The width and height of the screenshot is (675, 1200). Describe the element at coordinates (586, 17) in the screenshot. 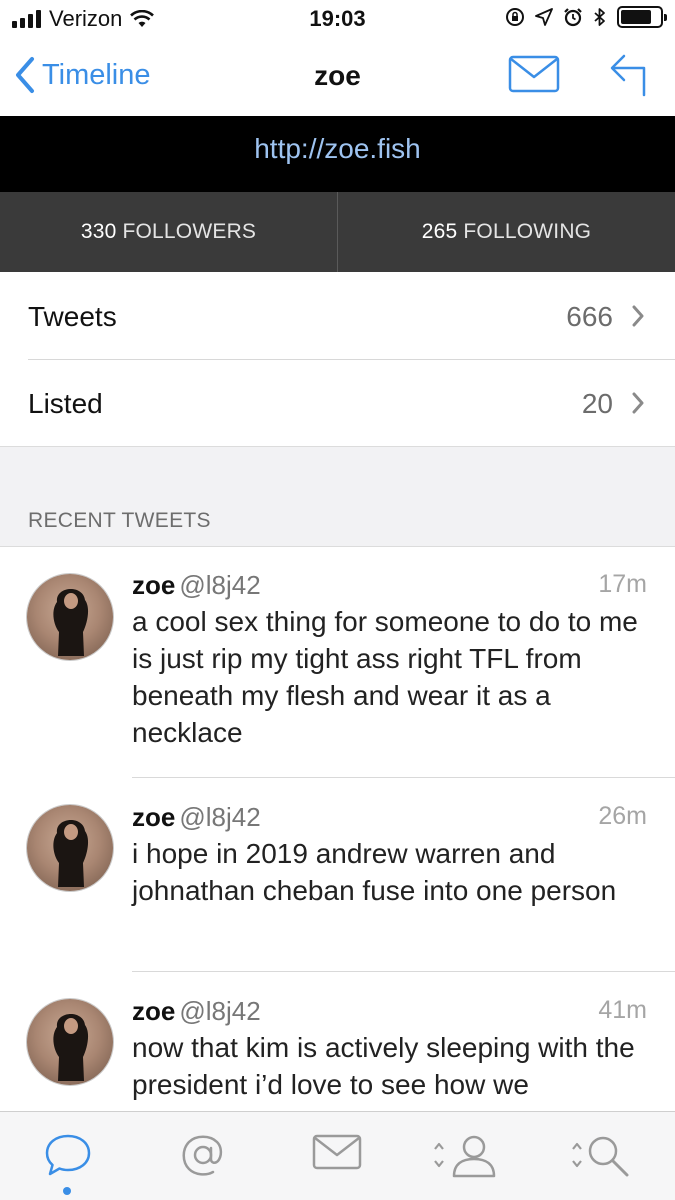

I see `status-right` at that location.